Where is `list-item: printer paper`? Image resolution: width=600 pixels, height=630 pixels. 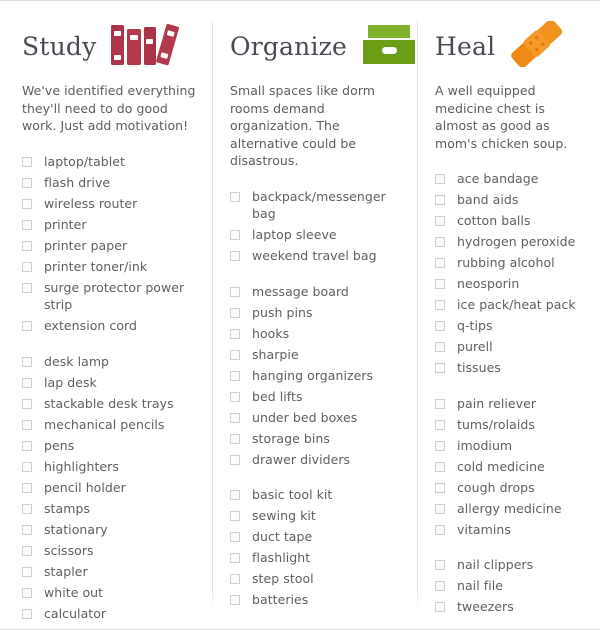
list-item: printer paper is located at coordinates (112, 246).